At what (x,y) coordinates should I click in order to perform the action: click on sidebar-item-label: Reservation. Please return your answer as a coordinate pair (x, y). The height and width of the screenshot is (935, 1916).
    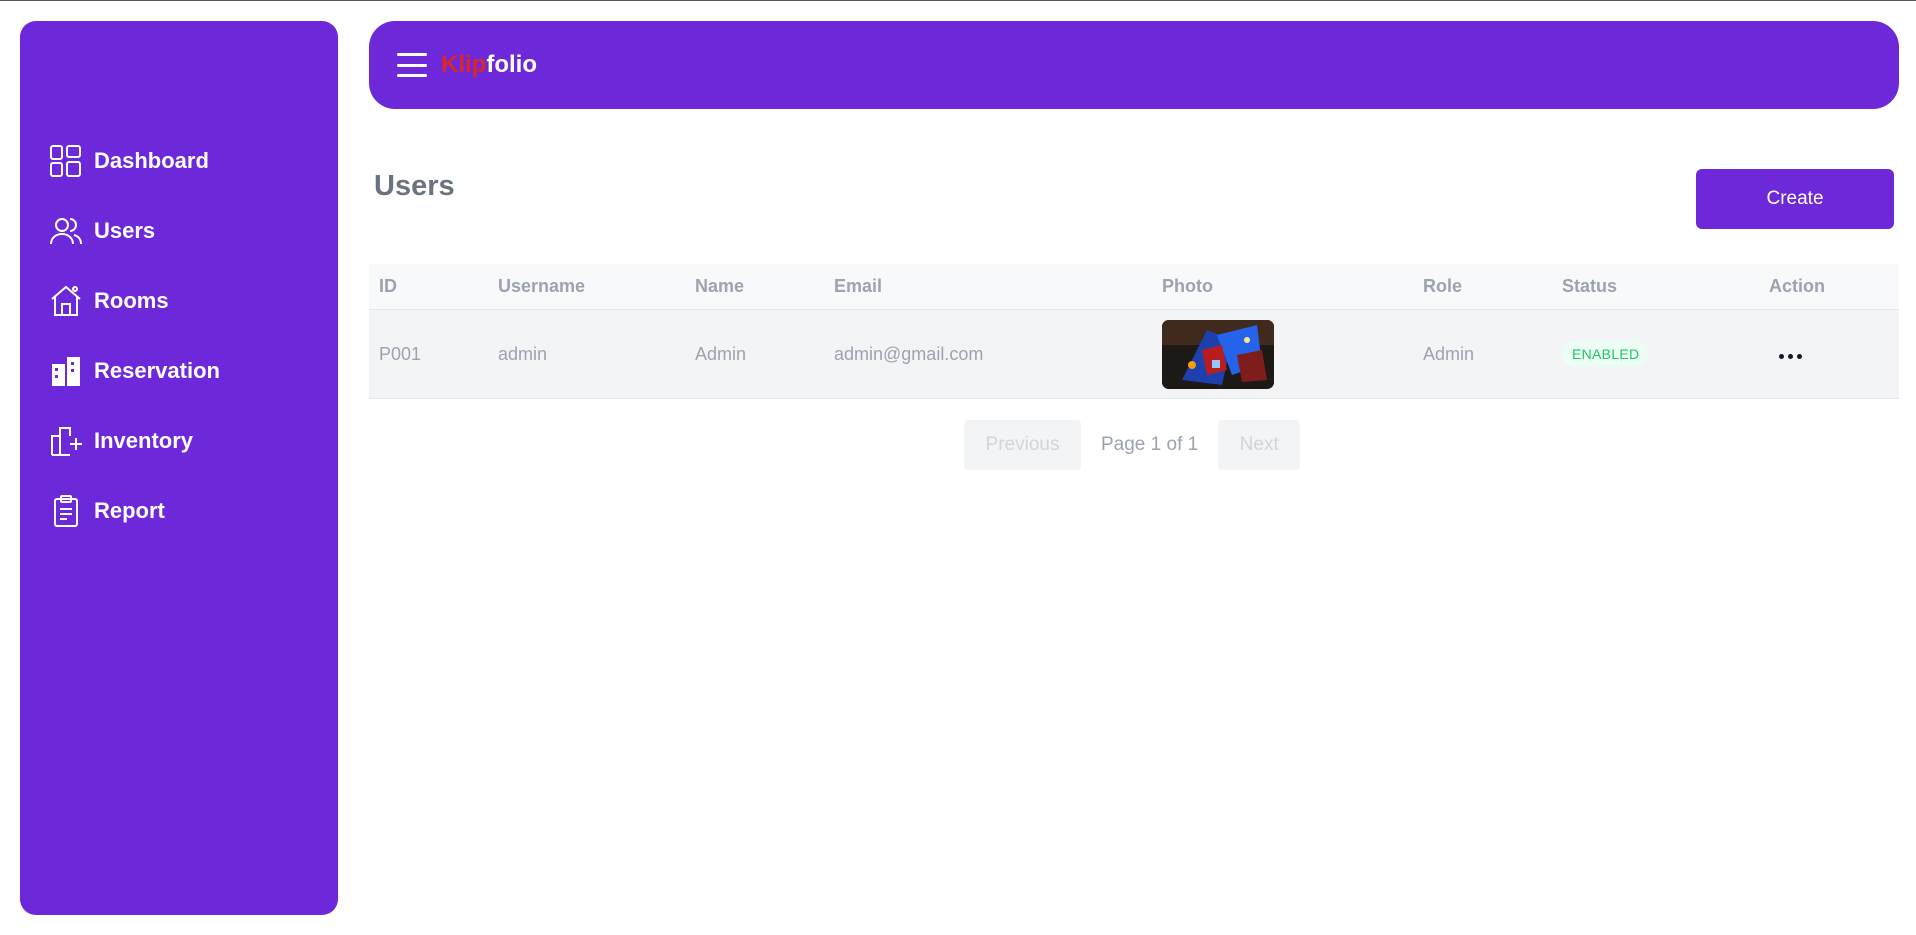
    Looking at the image, I should click on (157, 370).